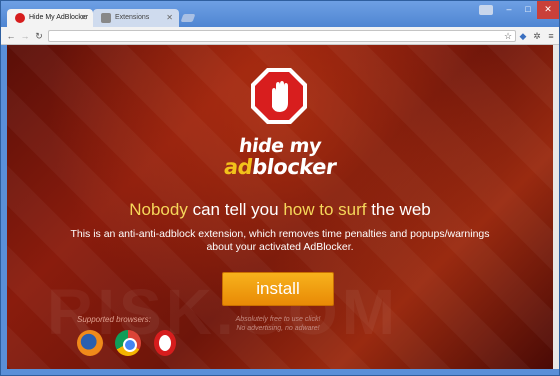  I want to click on tab-hide-my-adblocker: Hide My AdBlocker ✕, so click(50, 18).